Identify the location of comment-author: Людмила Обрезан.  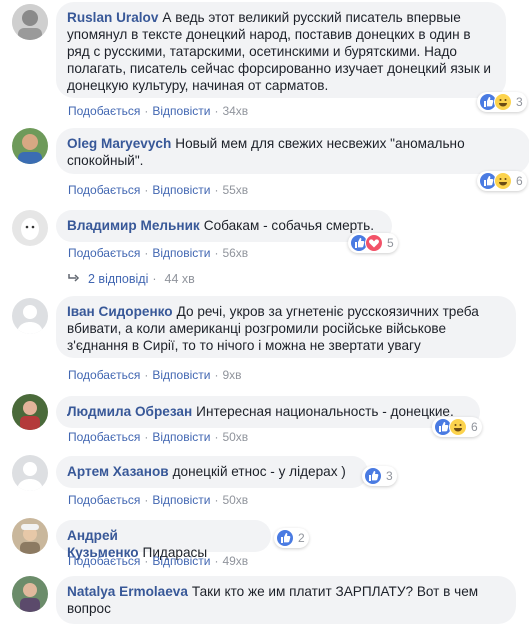
(129, 411).